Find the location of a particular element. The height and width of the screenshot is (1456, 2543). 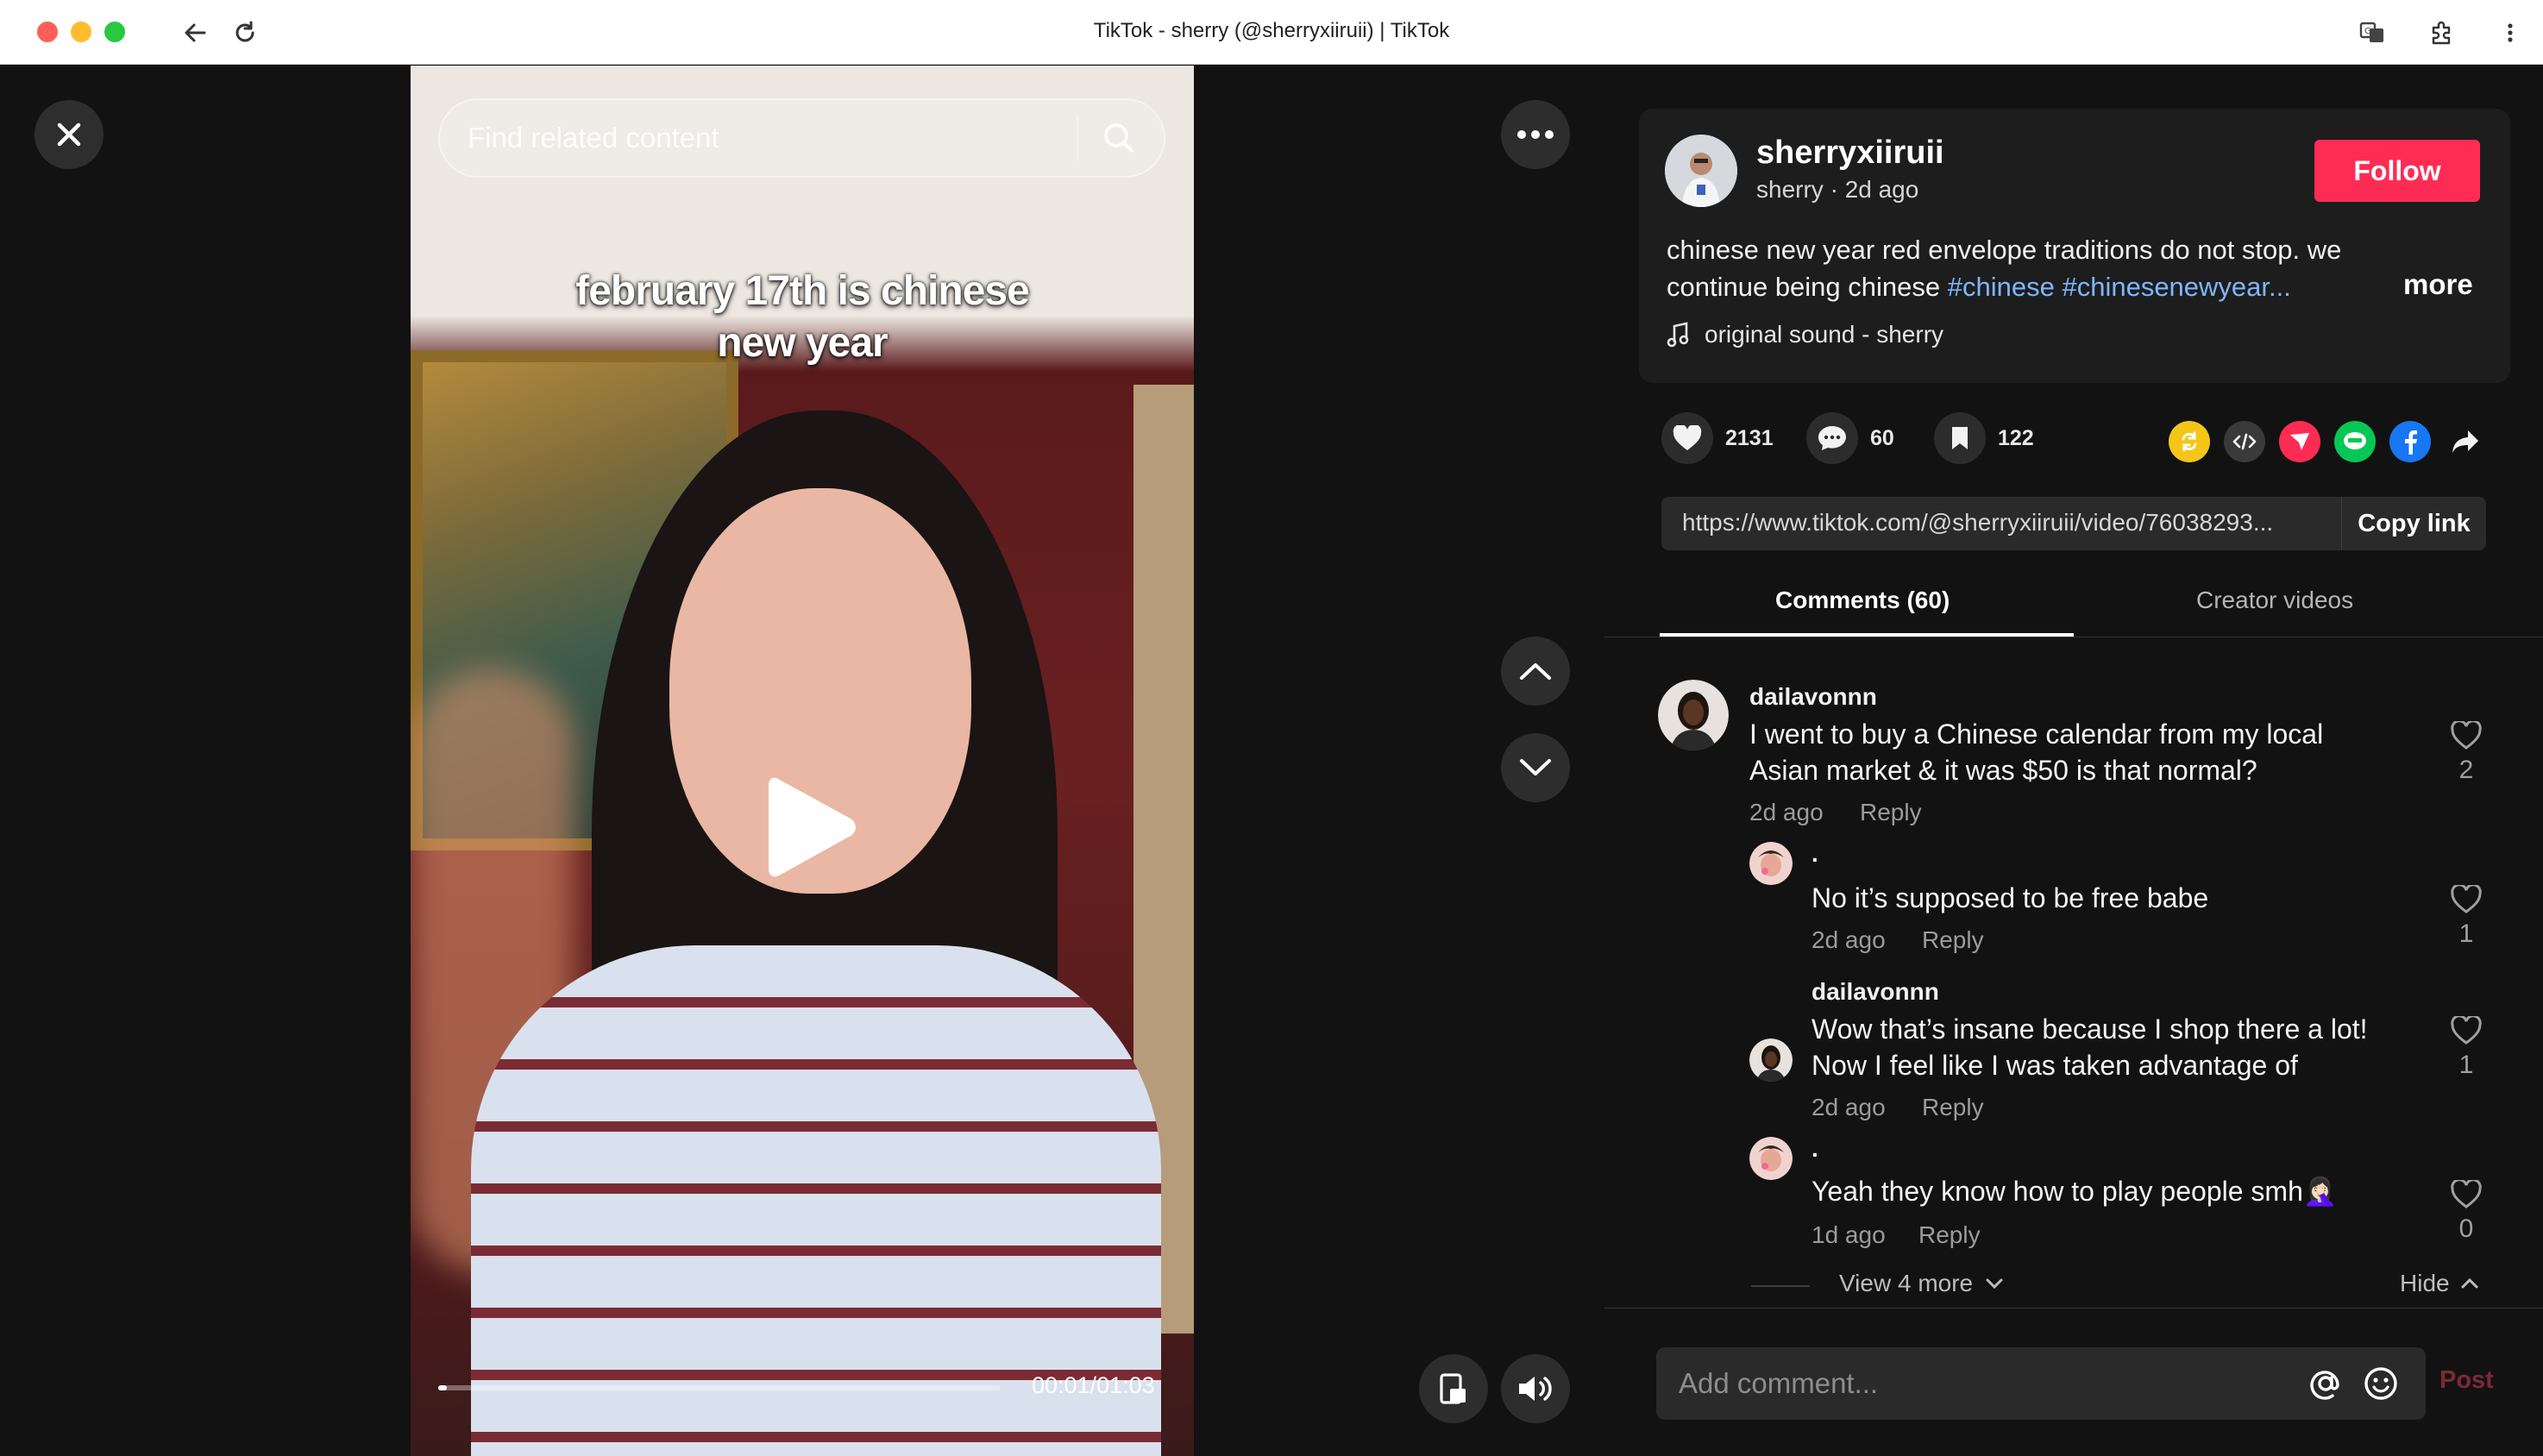

video-caption-line2: new year is located at coordinates (803, 343).